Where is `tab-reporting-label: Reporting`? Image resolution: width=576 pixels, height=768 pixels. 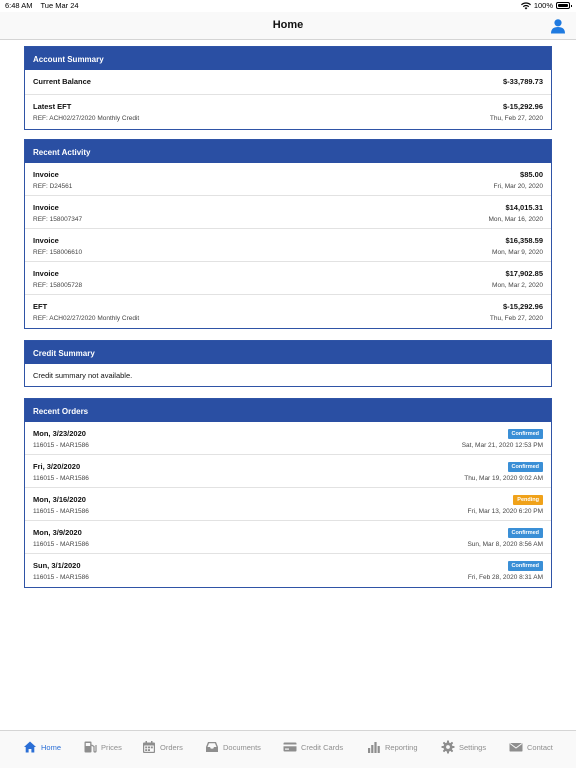
tab-reporting-label: Reporting is located at coordinates (401, 747).